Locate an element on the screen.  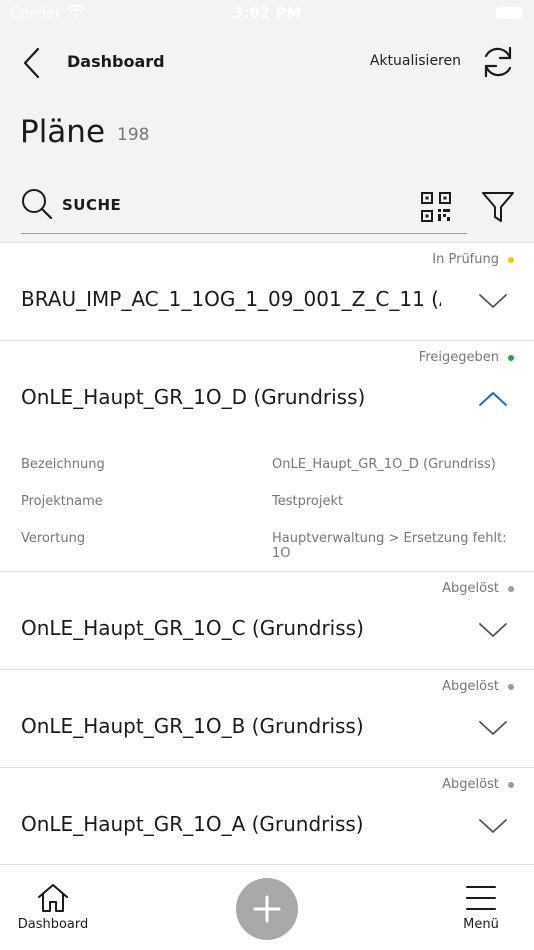
filter-icon is located at coordinates (498, 207).